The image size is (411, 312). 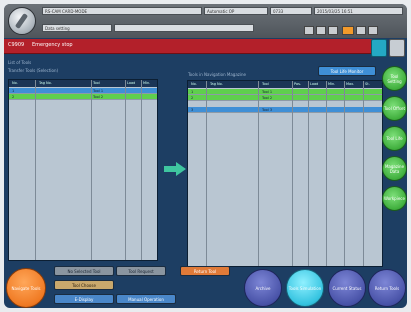 What do you see at coordinates (33, 70) in the screenshot?
I see `left-panel-subtitle: Transfer Tools (Selection)` at bounding box center [33, 70].